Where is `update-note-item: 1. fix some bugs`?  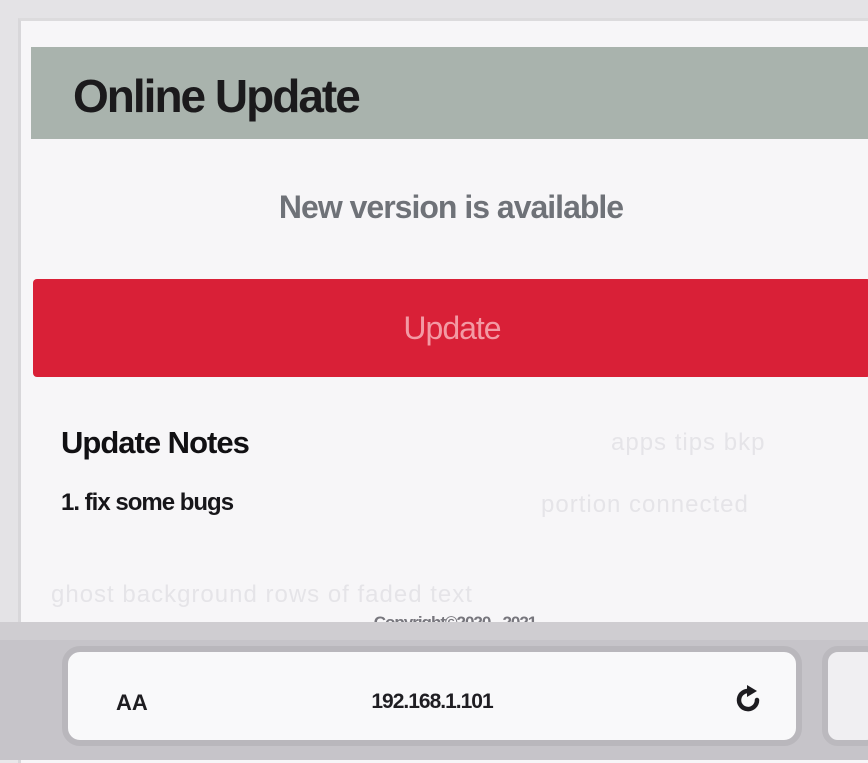
update-note-item: 1. fix some bugs is located at coordinates (147, 502).